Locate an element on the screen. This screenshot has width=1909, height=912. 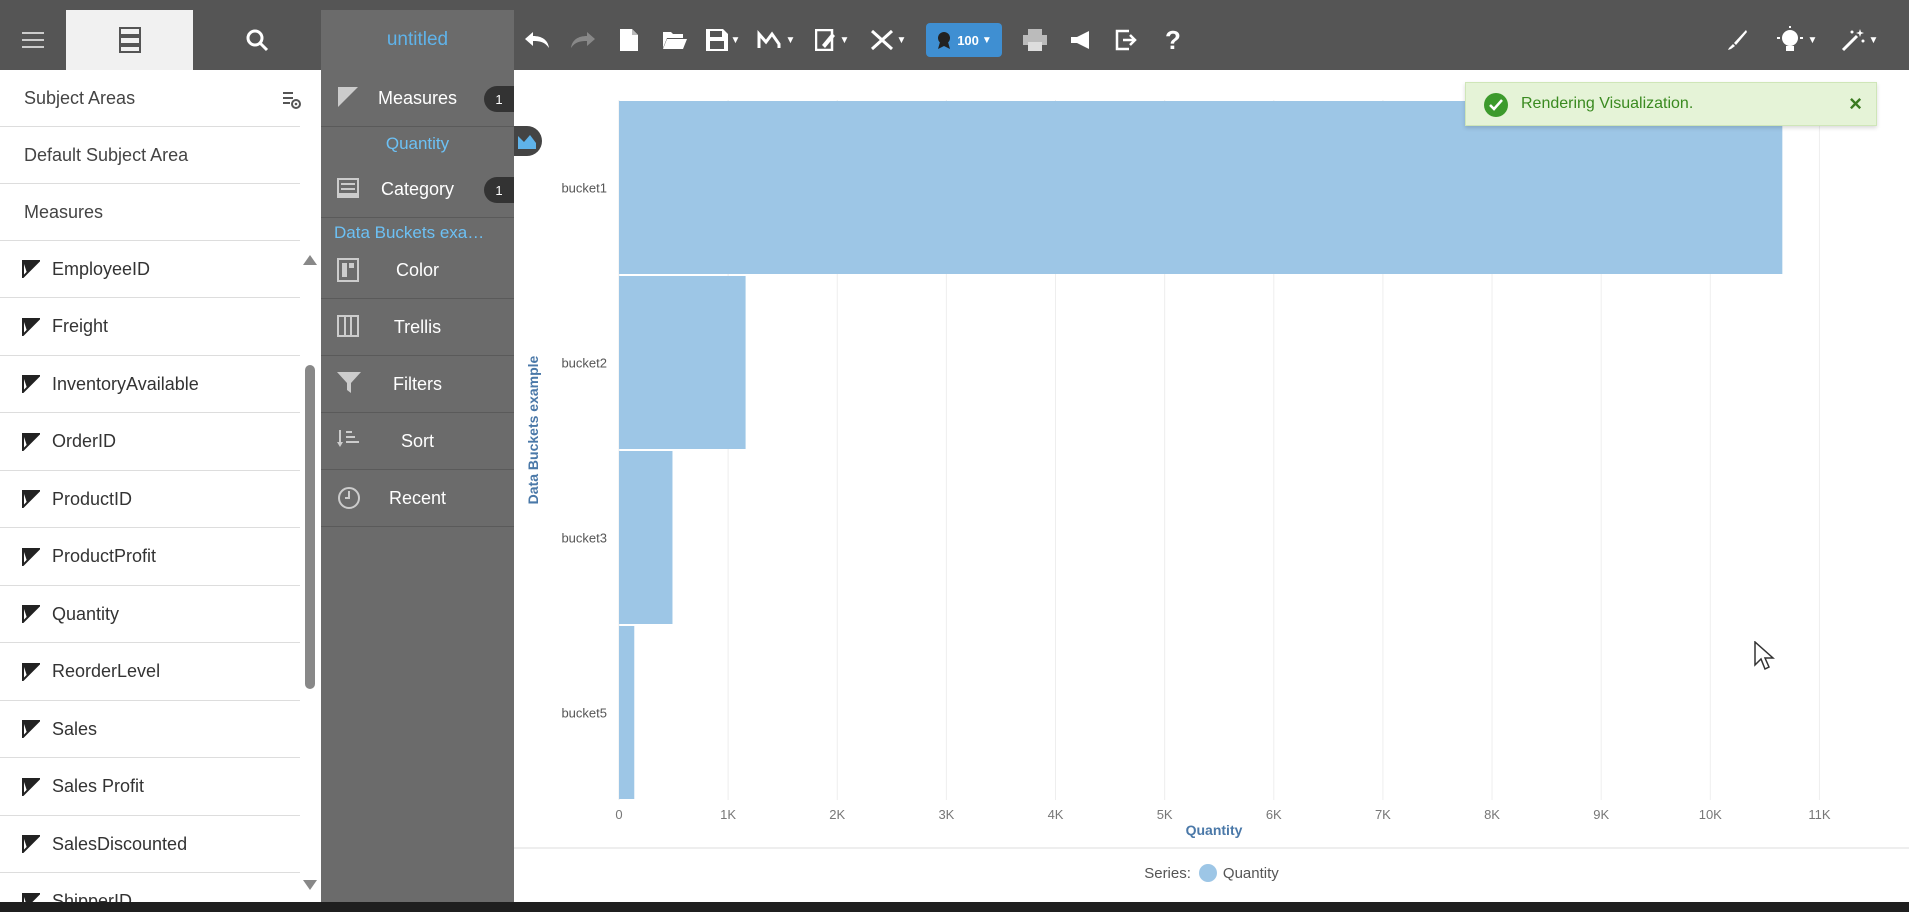
x-tick-label: 11K is located at coordinates (1819, 814).